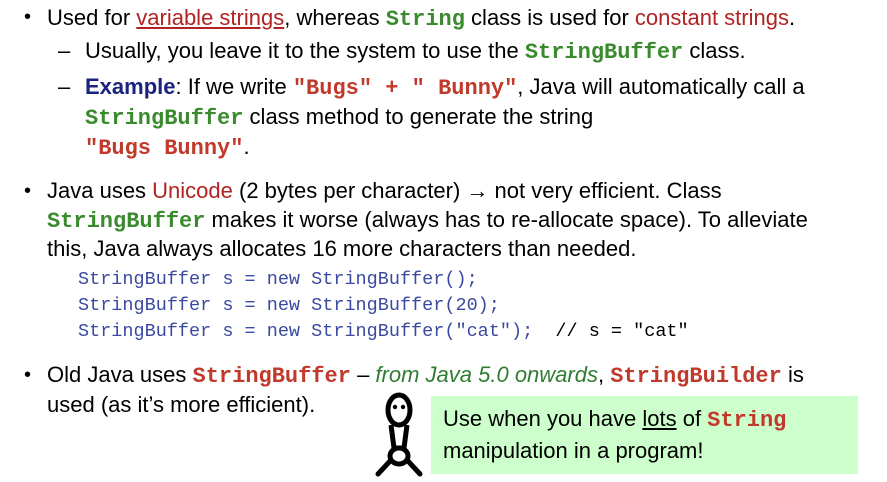  What do you see at coordinates (100, 190) in the screenshot?
I see `text: Java uses` at bounding box center [100, 190].